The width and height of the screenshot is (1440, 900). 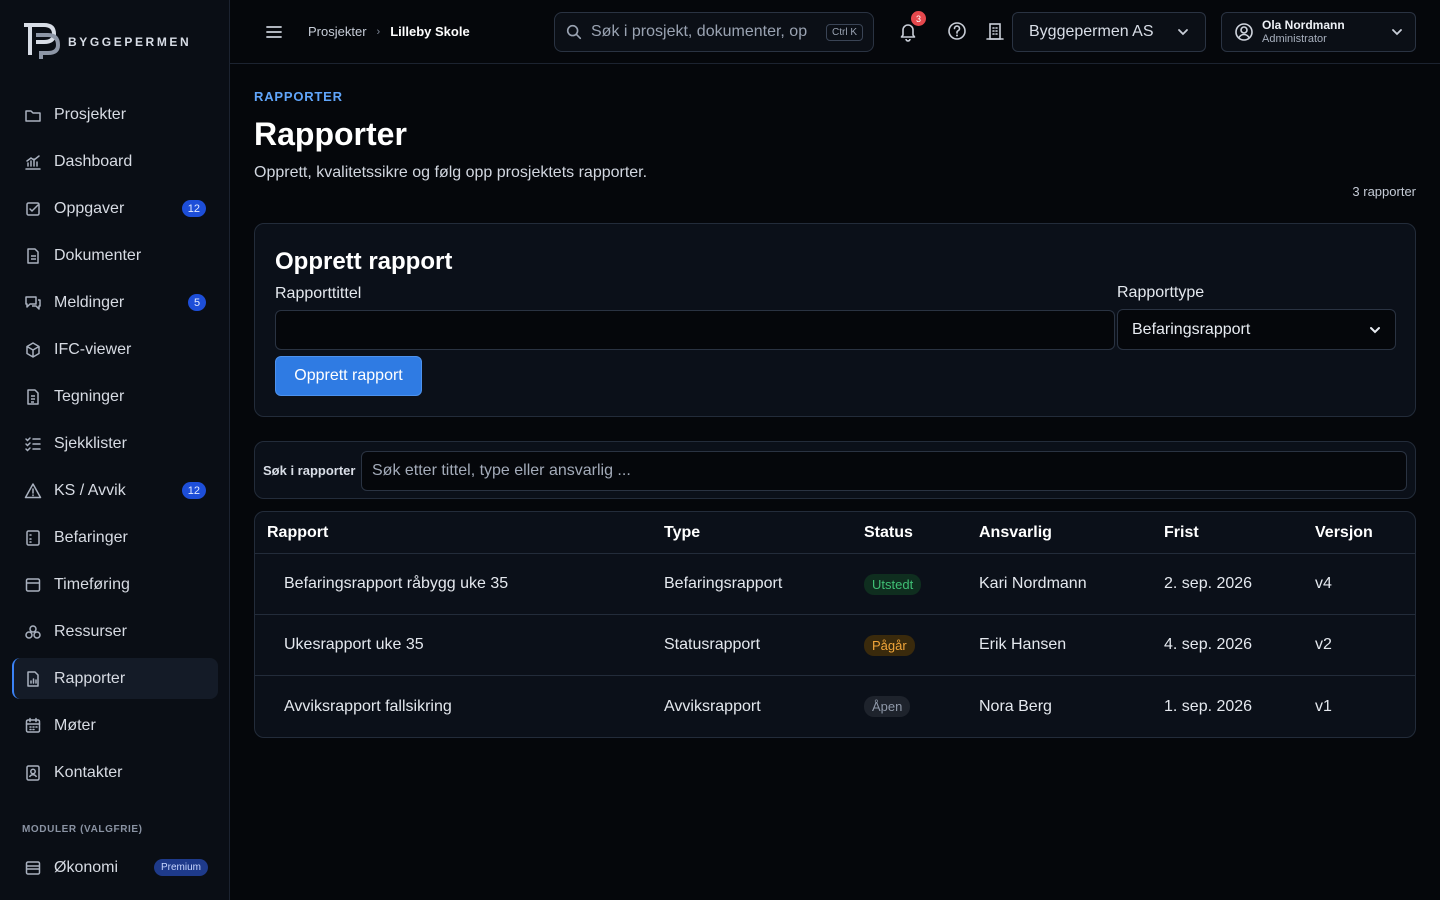 I want to click on sidebar-item-label: Ressurser, so click(x=90, y=631).